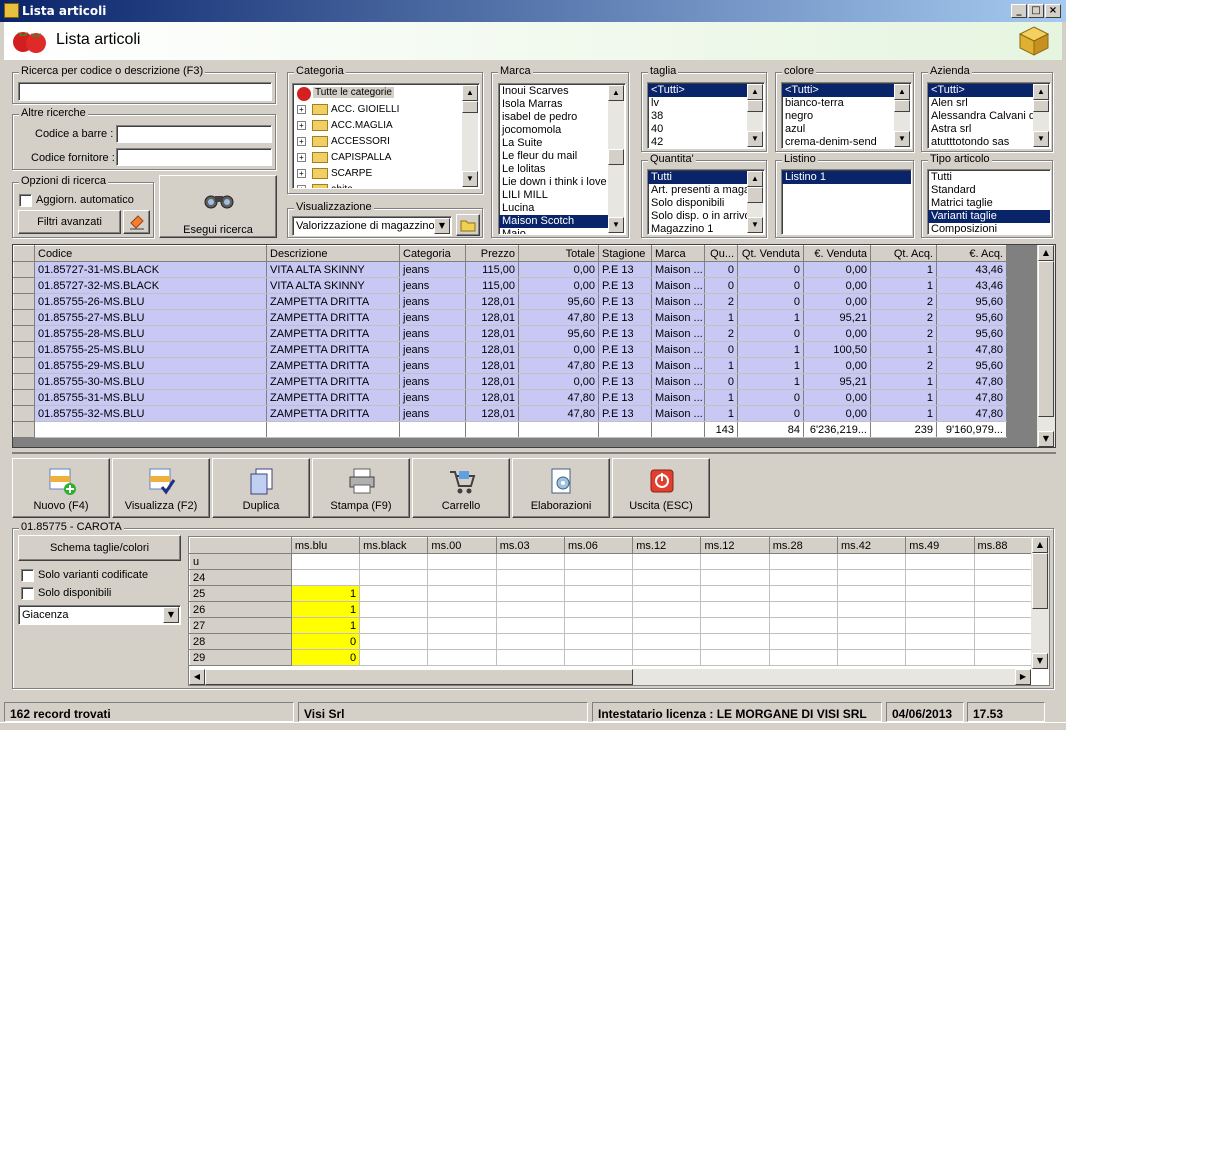  What do you see at coordinates (334, 174) in the screenshot?
I see `category-tree-item: + SCARPE` at bounding box center [334, 174].